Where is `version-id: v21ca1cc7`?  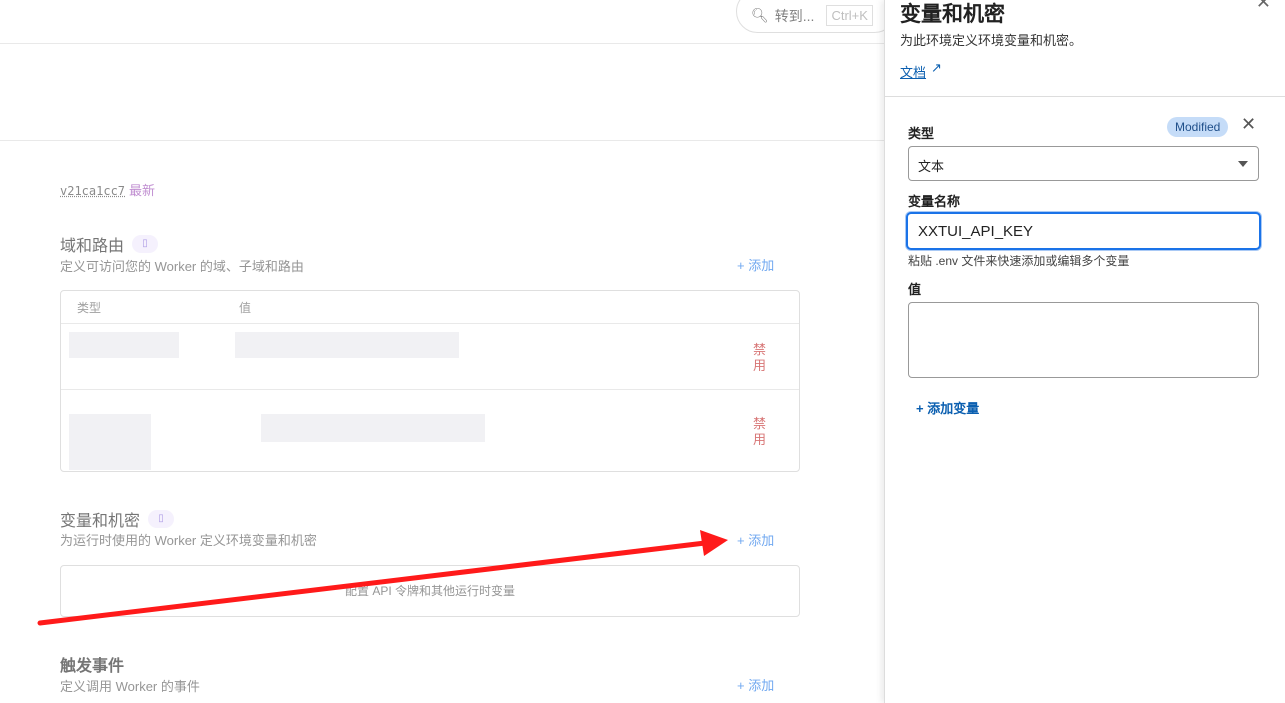
version-id: v21ca1cc7 is located at coordinates (92, 191).